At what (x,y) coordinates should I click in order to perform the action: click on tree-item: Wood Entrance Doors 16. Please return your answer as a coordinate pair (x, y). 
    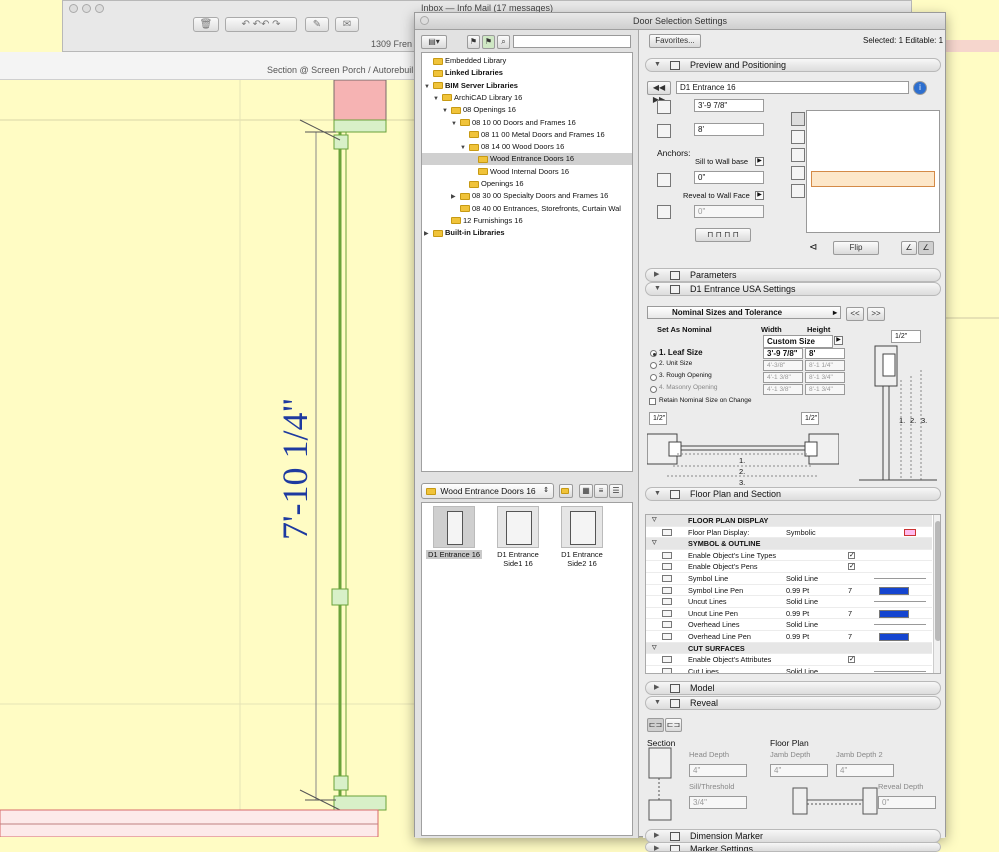
    Looking at the image, I should click on (527, 159).